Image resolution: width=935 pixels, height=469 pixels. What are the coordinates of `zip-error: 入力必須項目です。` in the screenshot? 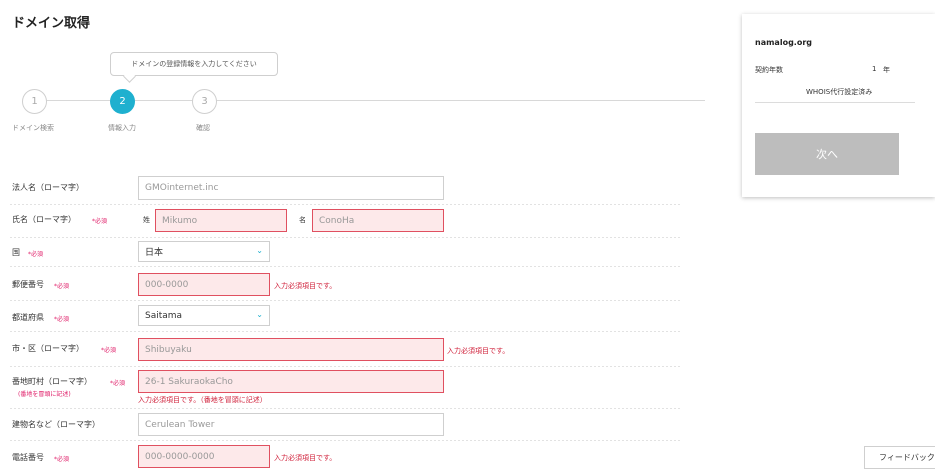 It's located at (305, 286).